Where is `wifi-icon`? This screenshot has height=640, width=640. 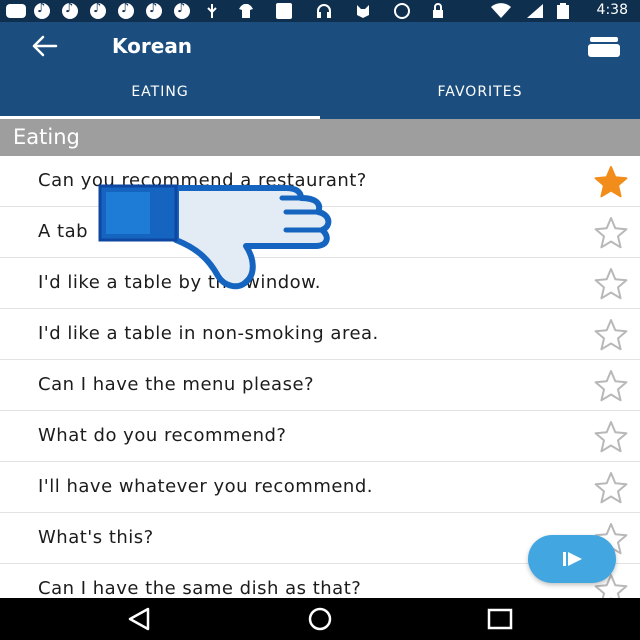 wifi-icon is located at coordinates (501, 10).